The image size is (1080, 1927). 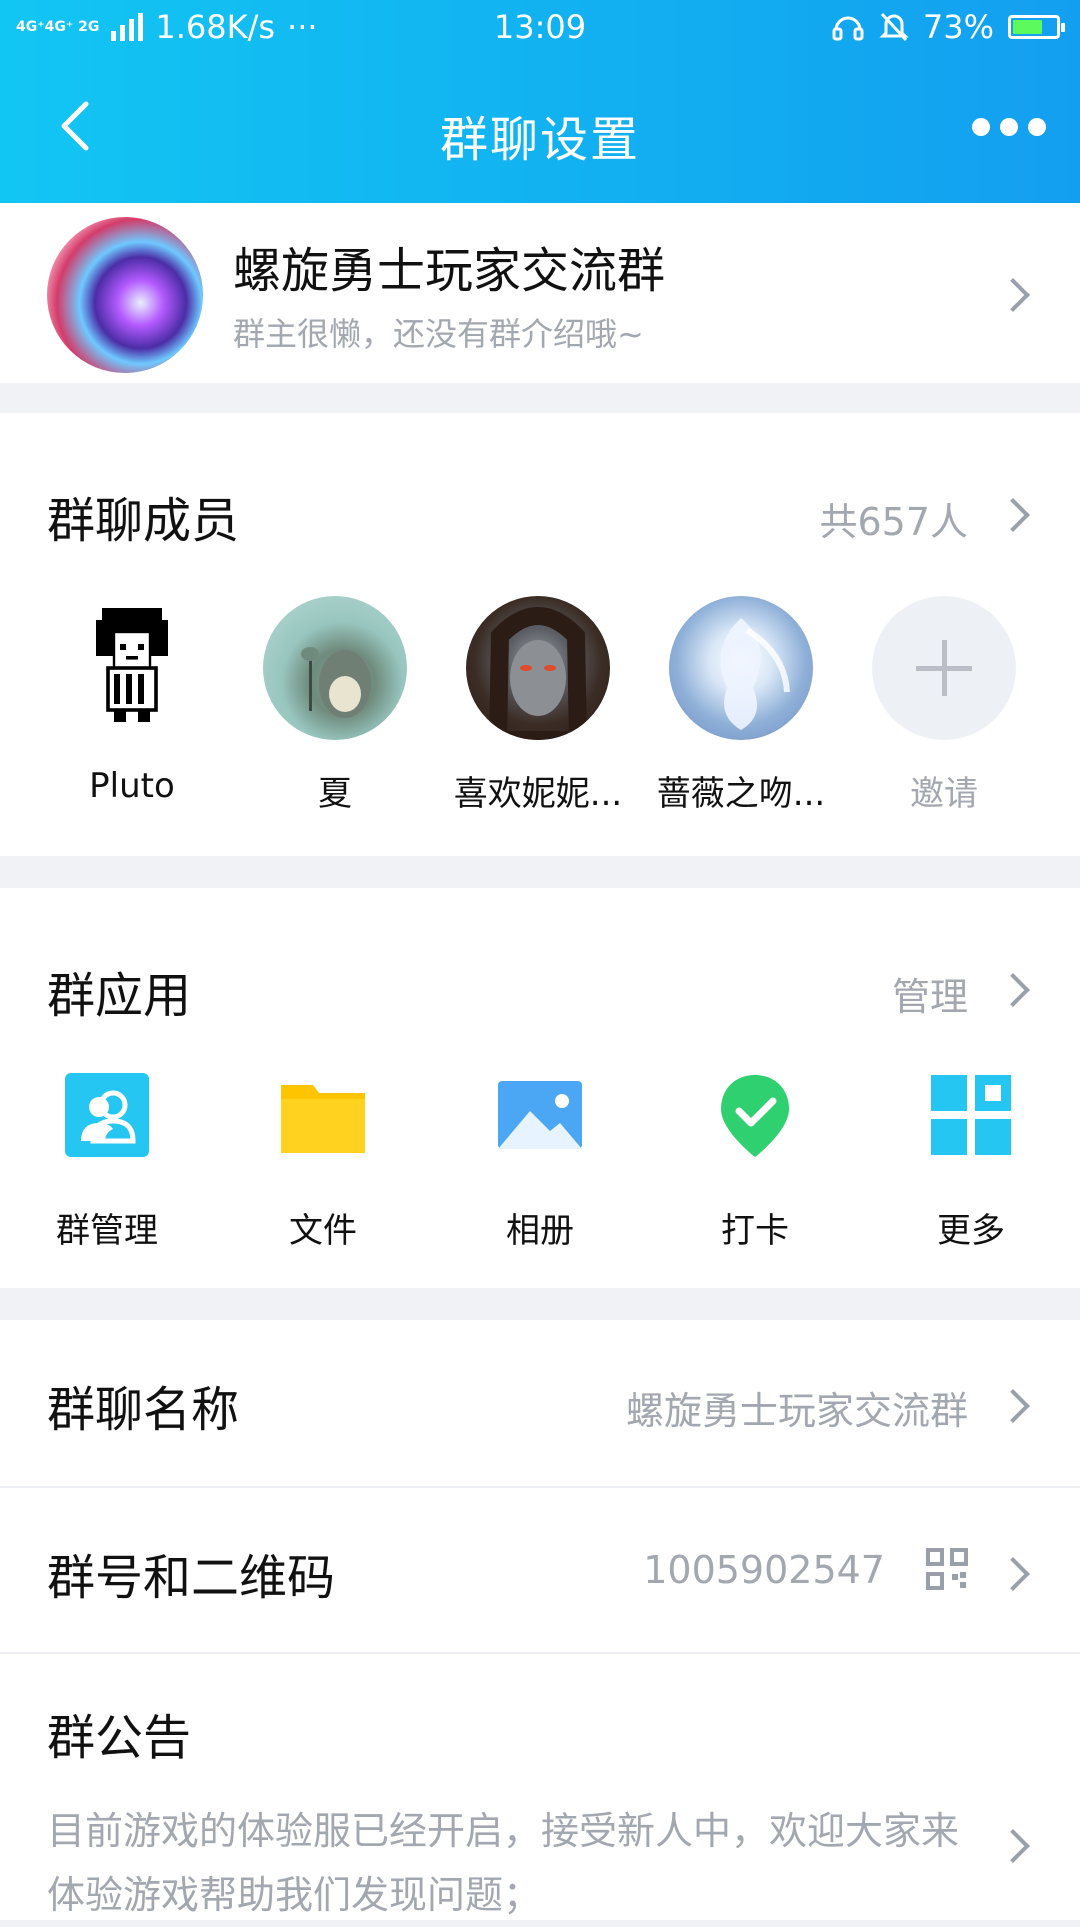 What do you see at coordinates (755, 1231) in the screenshot?
I see `app-label: 打卡` at bounding box center [755, 1231].